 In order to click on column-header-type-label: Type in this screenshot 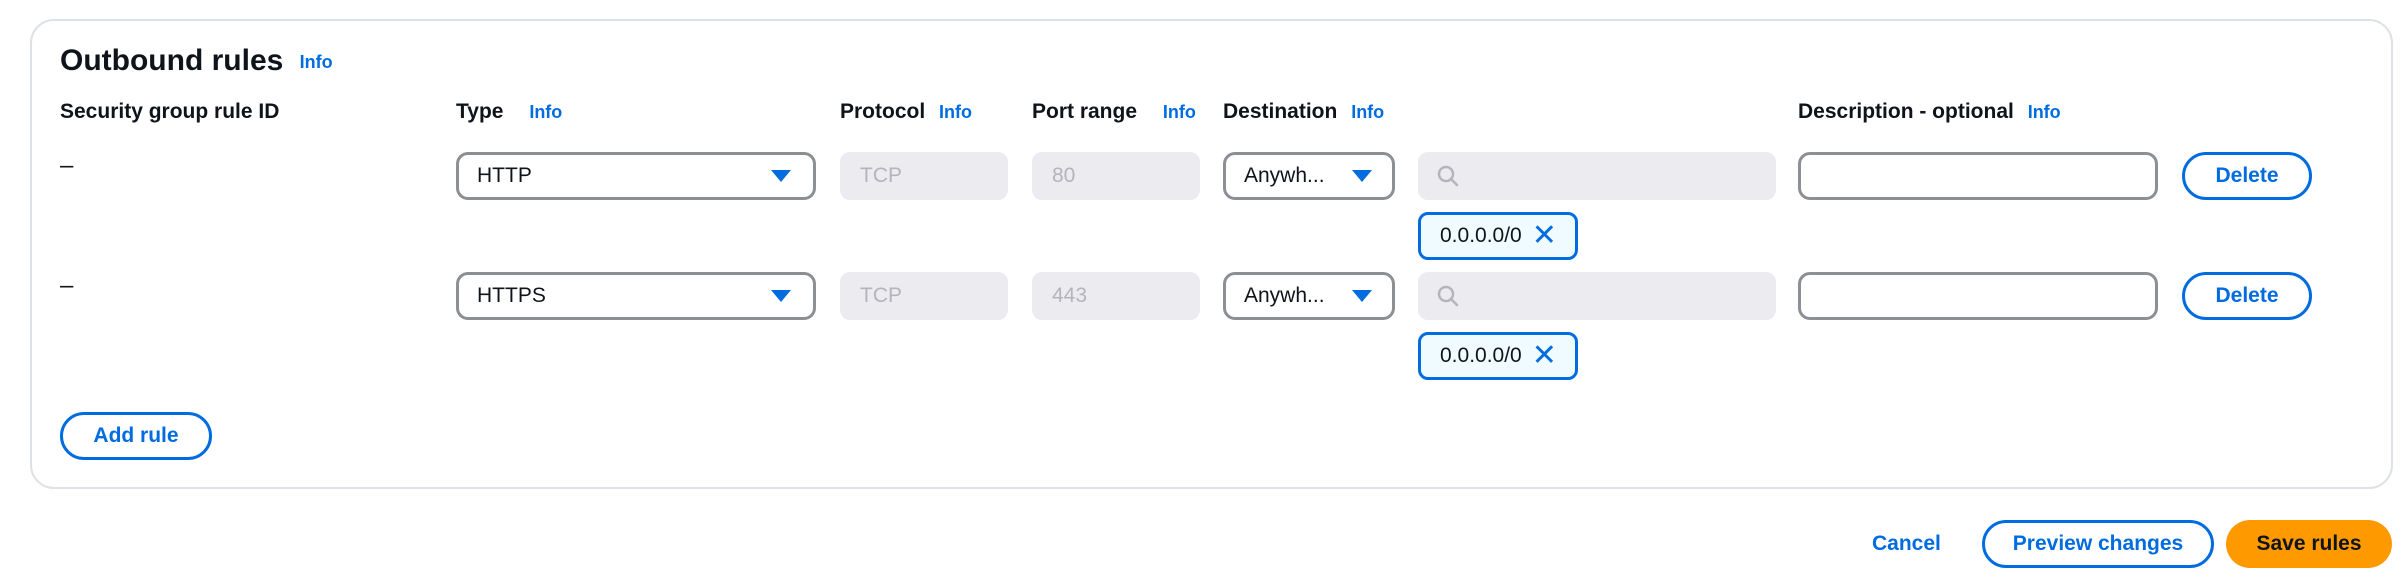, I will do `click(480, 111)`.